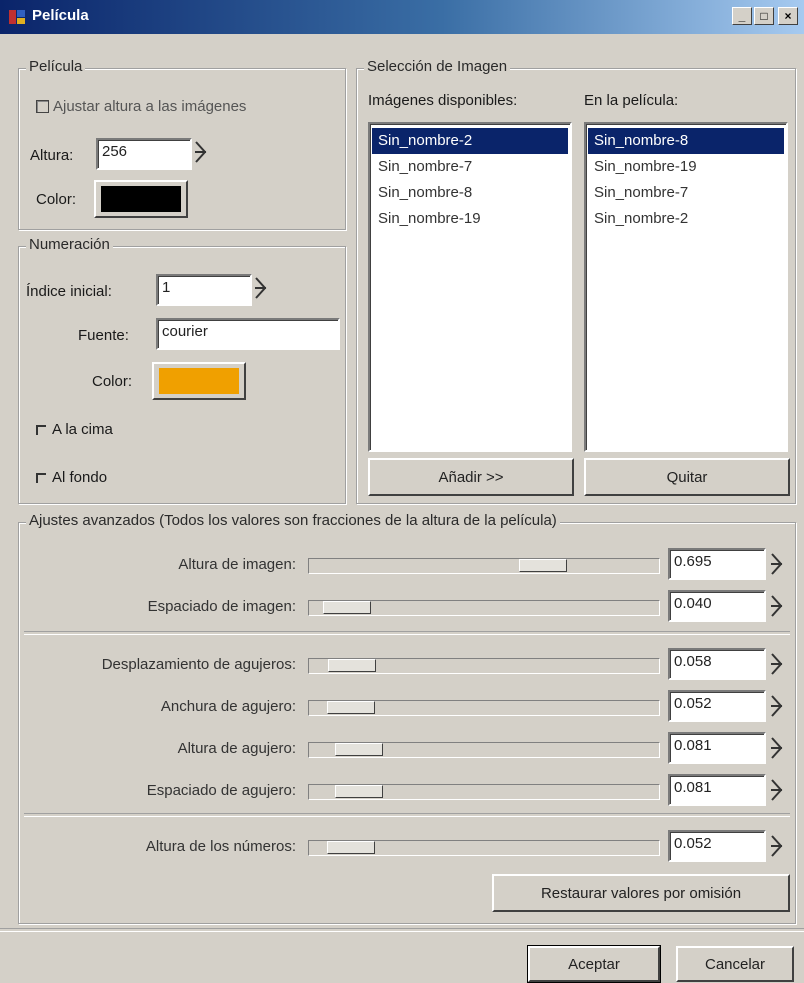  I want to click on top-checkbox: A la cima, so click(74, 429).